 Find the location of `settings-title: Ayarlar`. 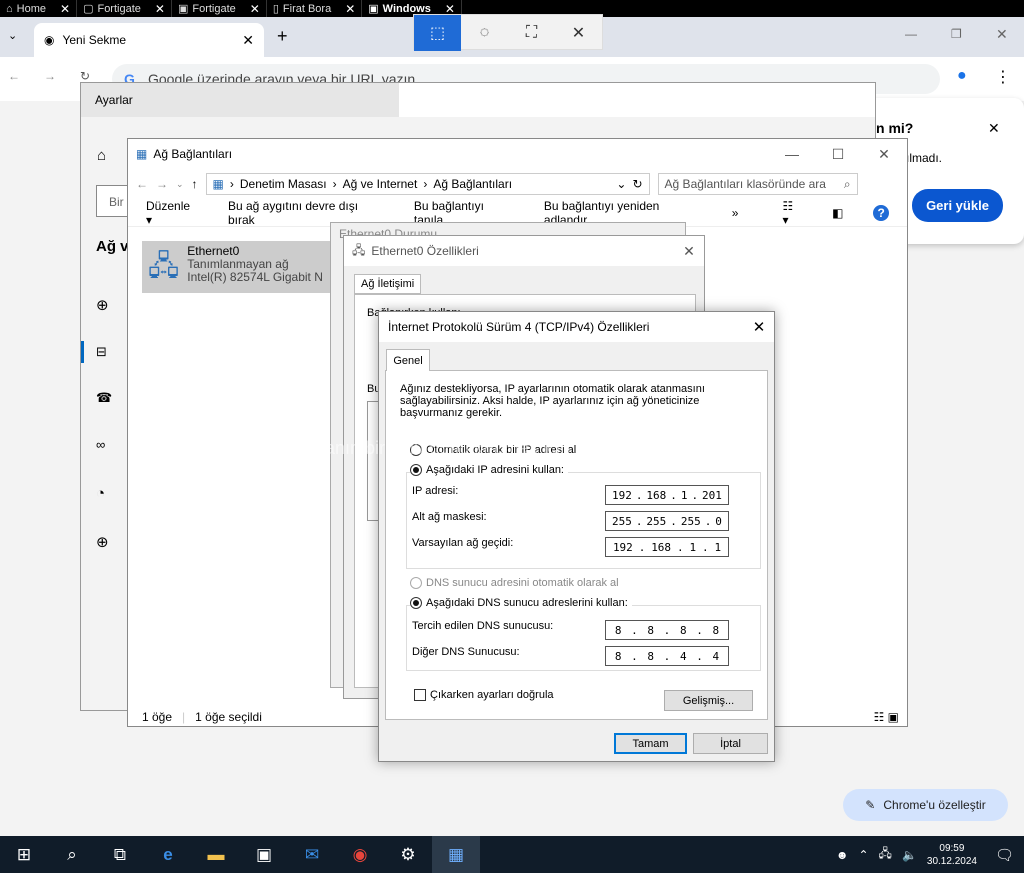

settings-title: Ayarlar is located at coordinates (114, 100).